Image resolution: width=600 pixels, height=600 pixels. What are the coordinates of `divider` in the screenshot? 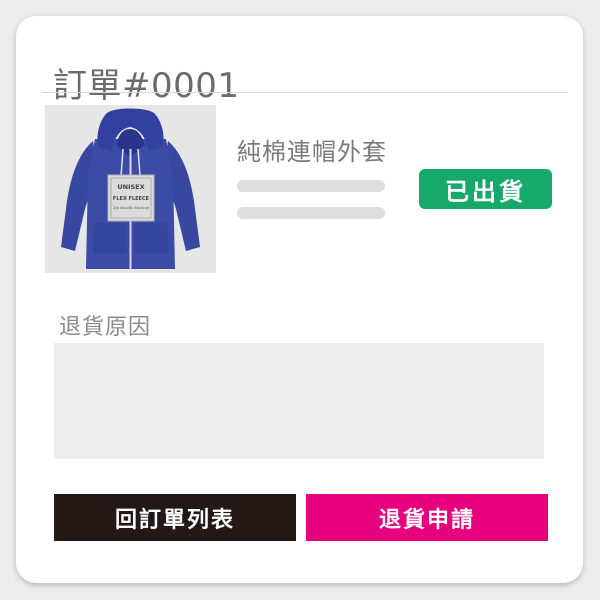 It's located at (305, 92).